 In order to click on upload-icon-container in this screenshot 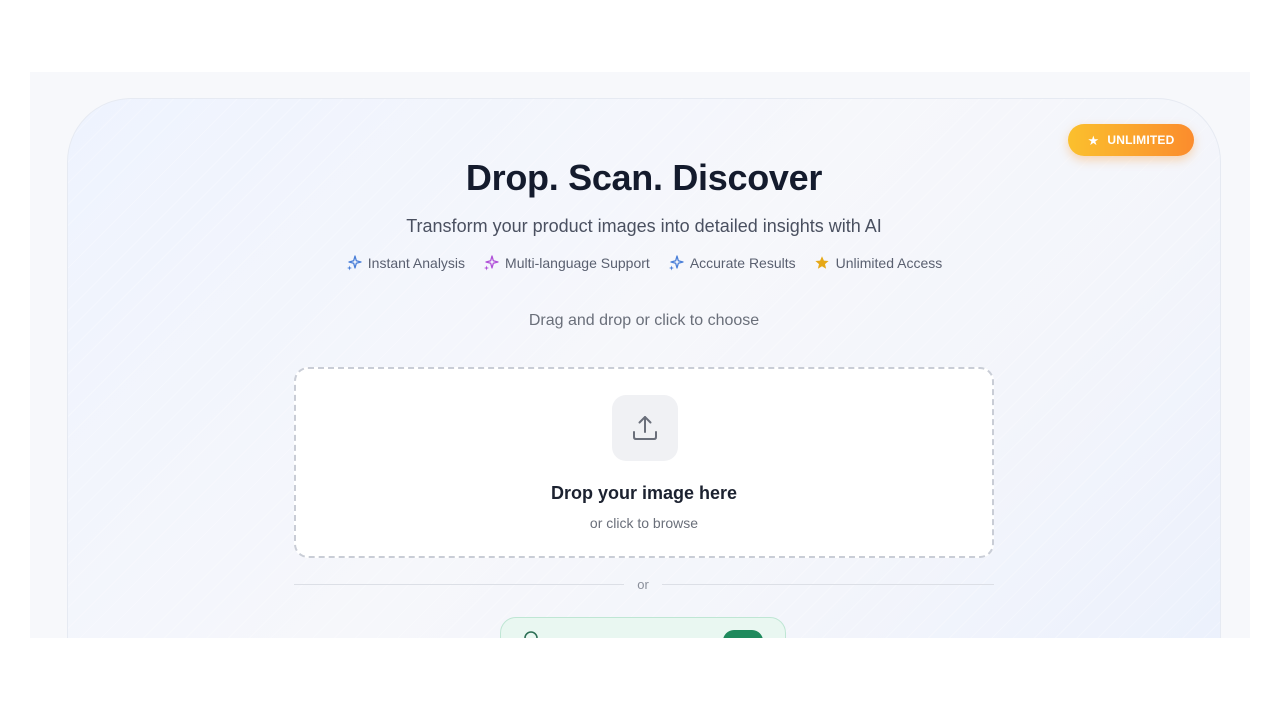, I will do `click(645, 428)`.